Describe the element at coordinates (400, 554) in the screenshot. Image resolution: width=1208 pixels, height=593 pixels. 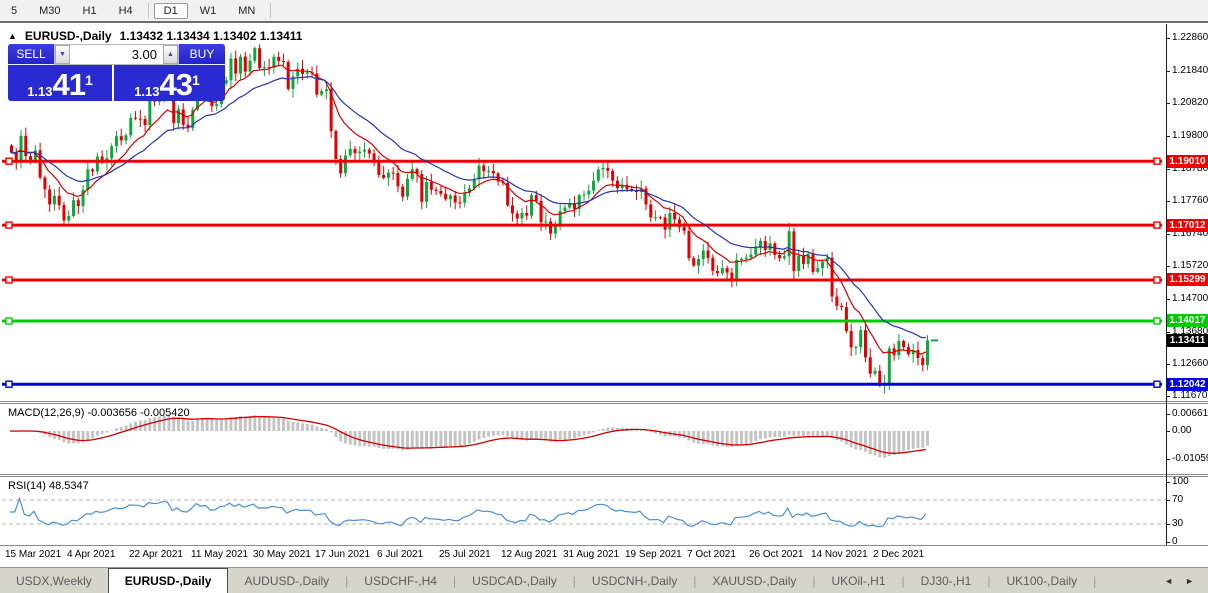
I see `date-axis-label: 6 Jul 2021` at that location.